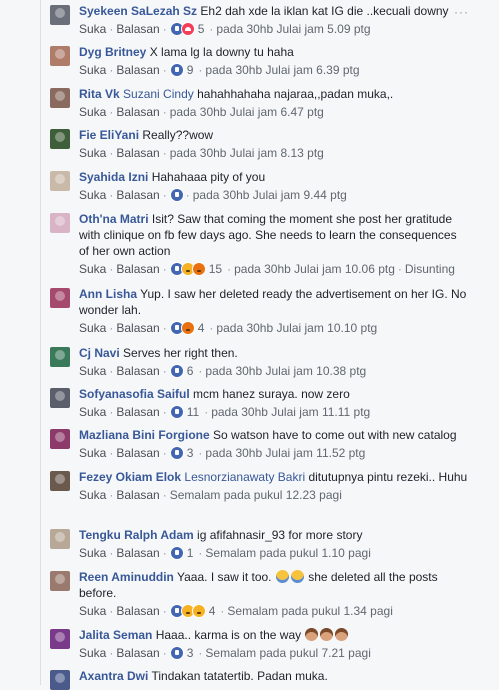 This screenshot has width=499, height=690. What do you see at coordinates (186, 29) in the screenshot?
I see `reaction-summary: 5` at bounding box center [186, 29].